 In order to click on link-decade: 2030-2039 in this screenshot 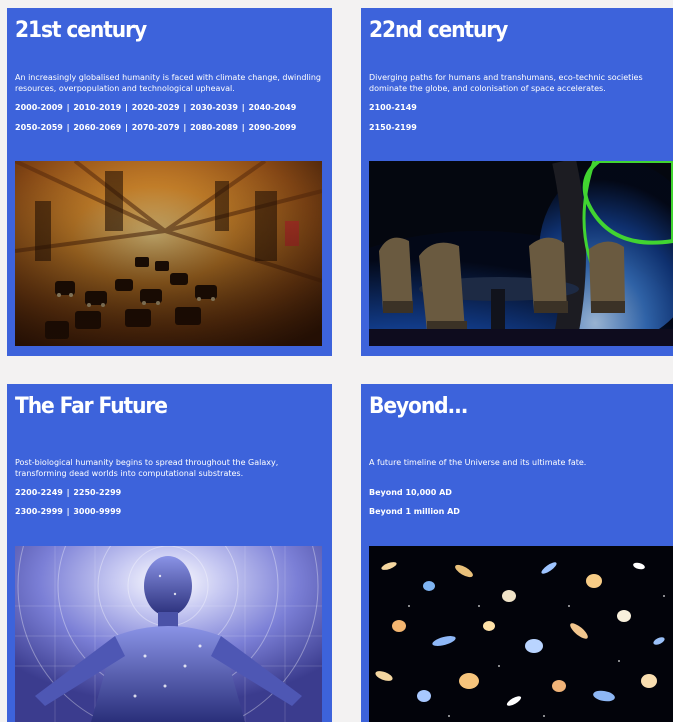, I will do `click(214, 107)`.